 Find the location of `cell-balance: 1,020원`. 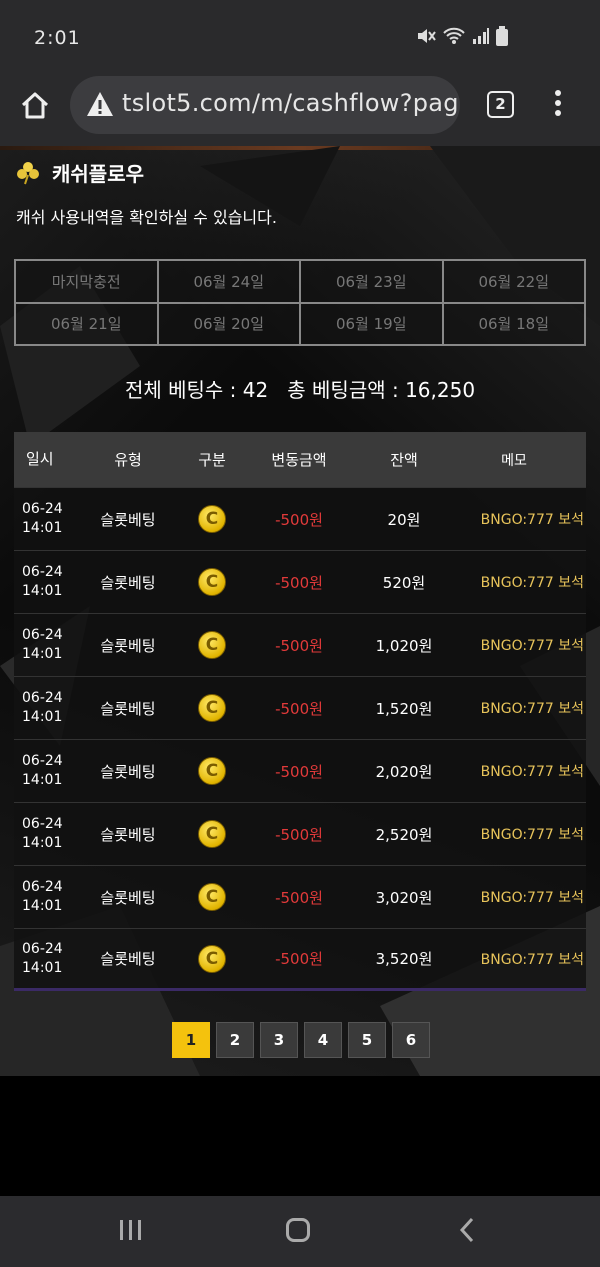

cell-balance: 1,020원 is located at coordinates (404, 645).